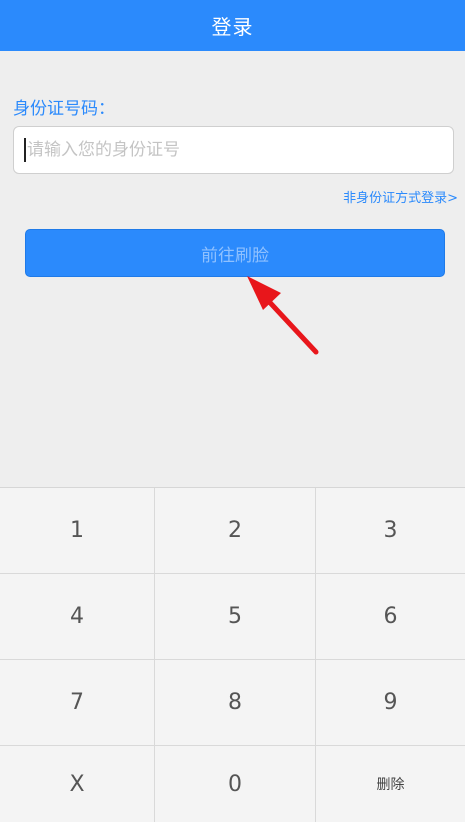 This screenshot has width=465, height=822. What do you see at coordinates (390, 703) in the screenshot?
I see `key-9: 9` at bounding box center [390, 703].